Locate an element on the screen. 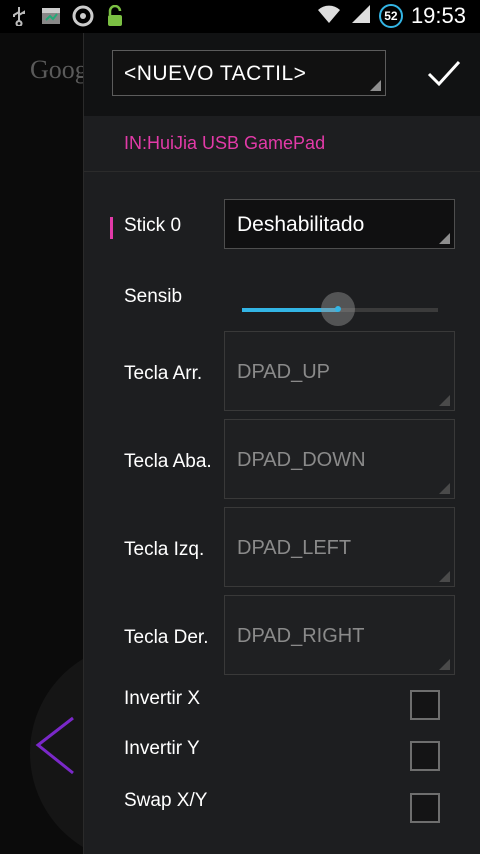  key-right-value: DPAD_RIGHT is located at coordinates (301, 636).